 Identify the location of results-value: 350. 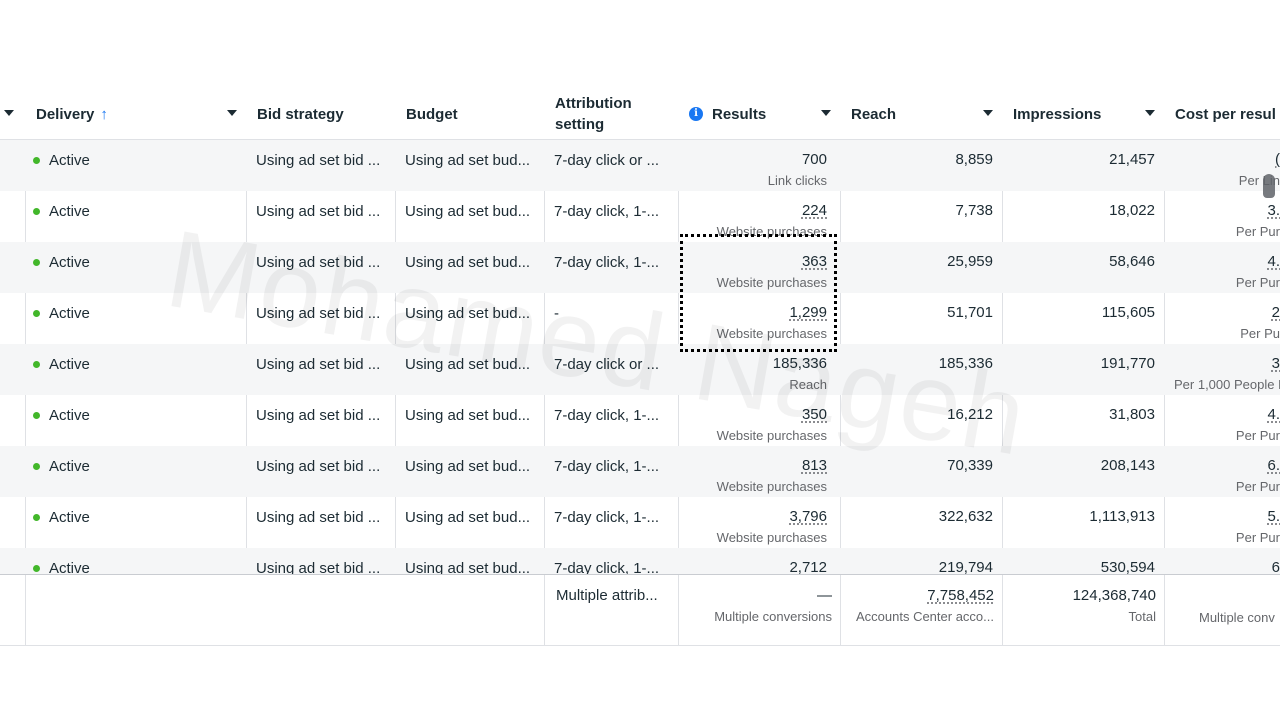
(757, 414).